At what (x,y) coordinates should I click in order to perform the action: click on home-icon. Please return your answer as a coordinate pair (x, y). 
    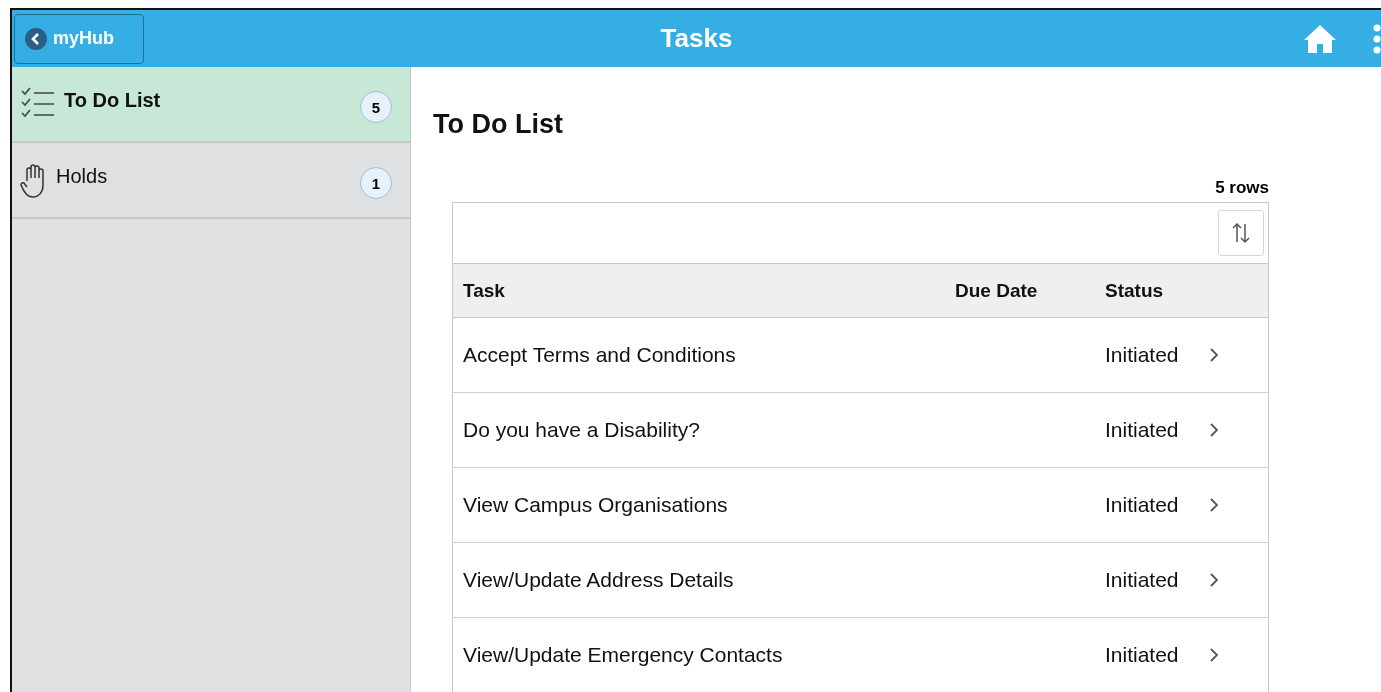
    Looking at the image, I should click on (1320, 38).